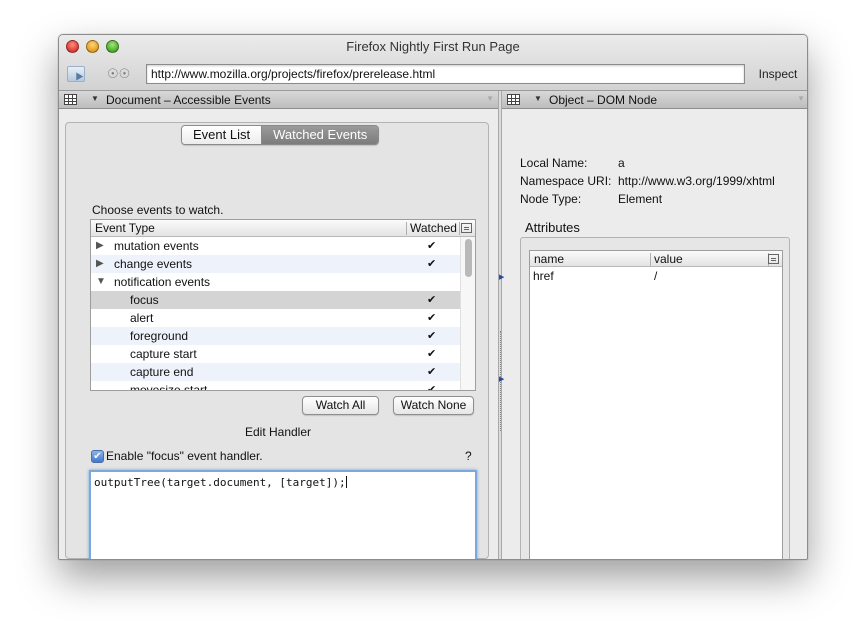 The width and height of the screenshot is (865, 639). I want to click on watch-none-button: Watch None, so click(433, 405).